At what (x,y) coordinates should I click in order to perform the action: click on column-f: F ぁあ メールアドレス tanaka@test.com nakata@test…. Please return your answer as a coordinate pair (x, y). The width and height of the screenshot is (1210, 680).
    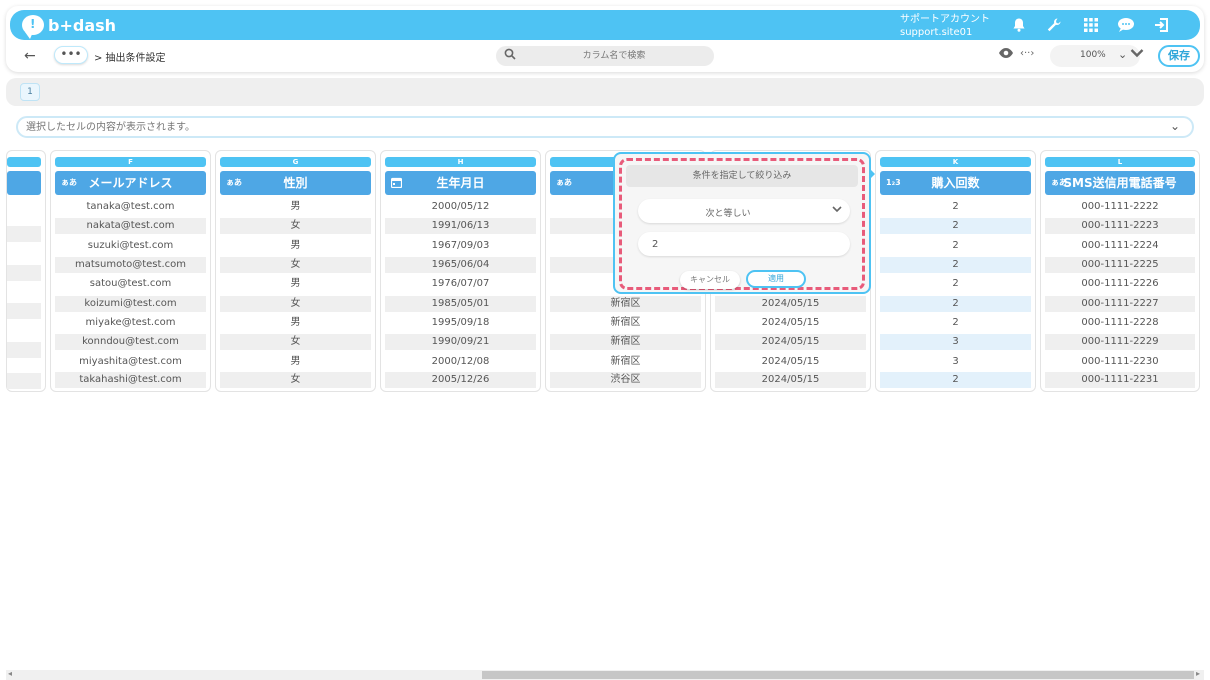
    Looking at the image, I should click on (130, 271).